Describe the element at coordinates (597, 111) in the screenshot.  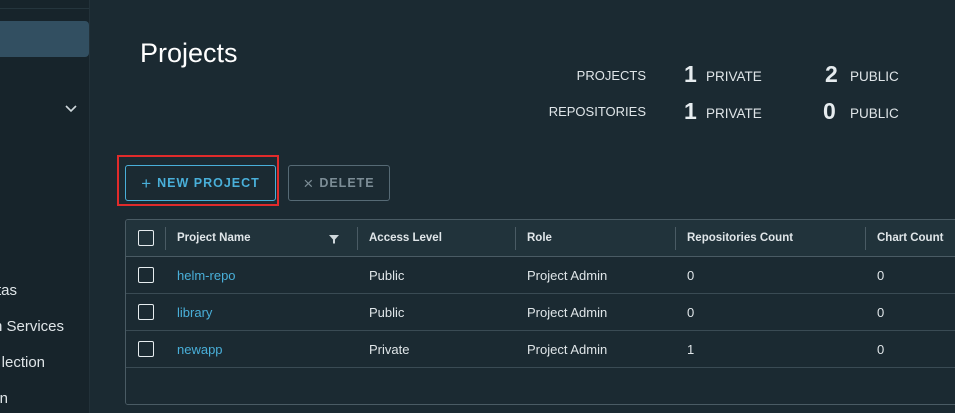
I see `stat-label-repositories: REPOSITORIES` at that location.